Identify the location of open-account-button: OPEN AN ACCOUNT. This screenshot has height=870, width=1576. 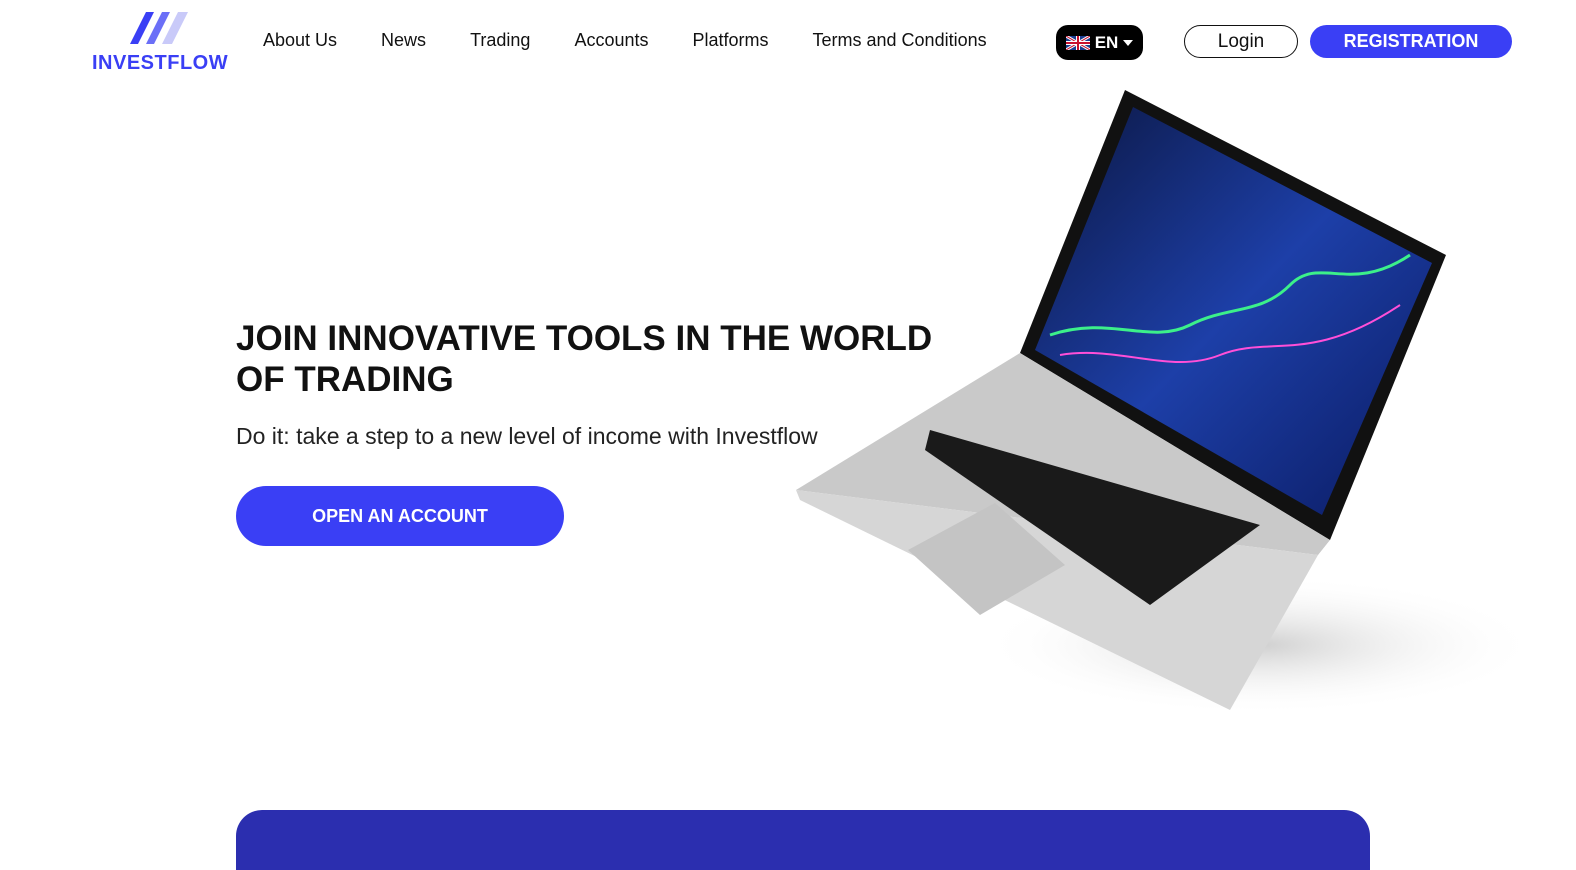
(400, 516).